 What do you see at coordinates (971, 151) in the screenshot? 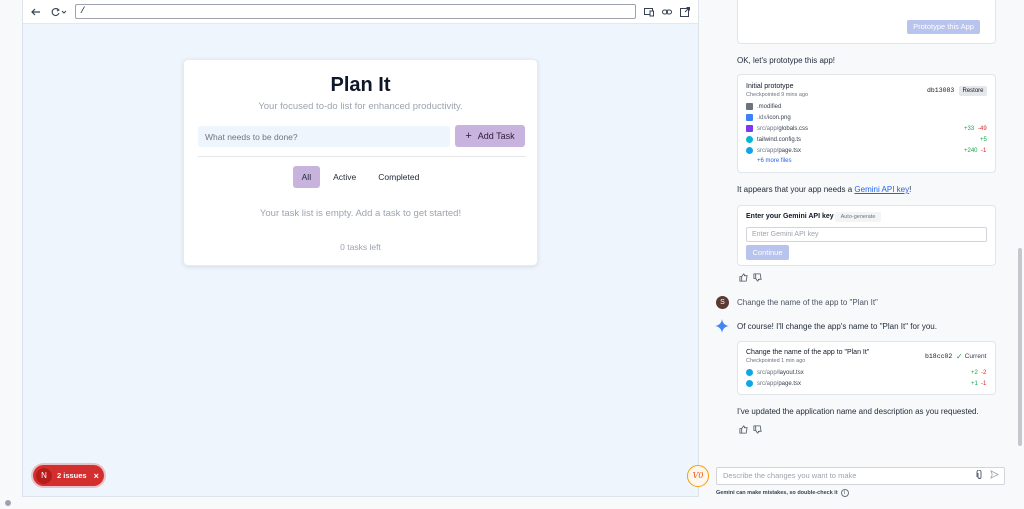
I see `additions-count: +240` at bounding box center [971, 151].